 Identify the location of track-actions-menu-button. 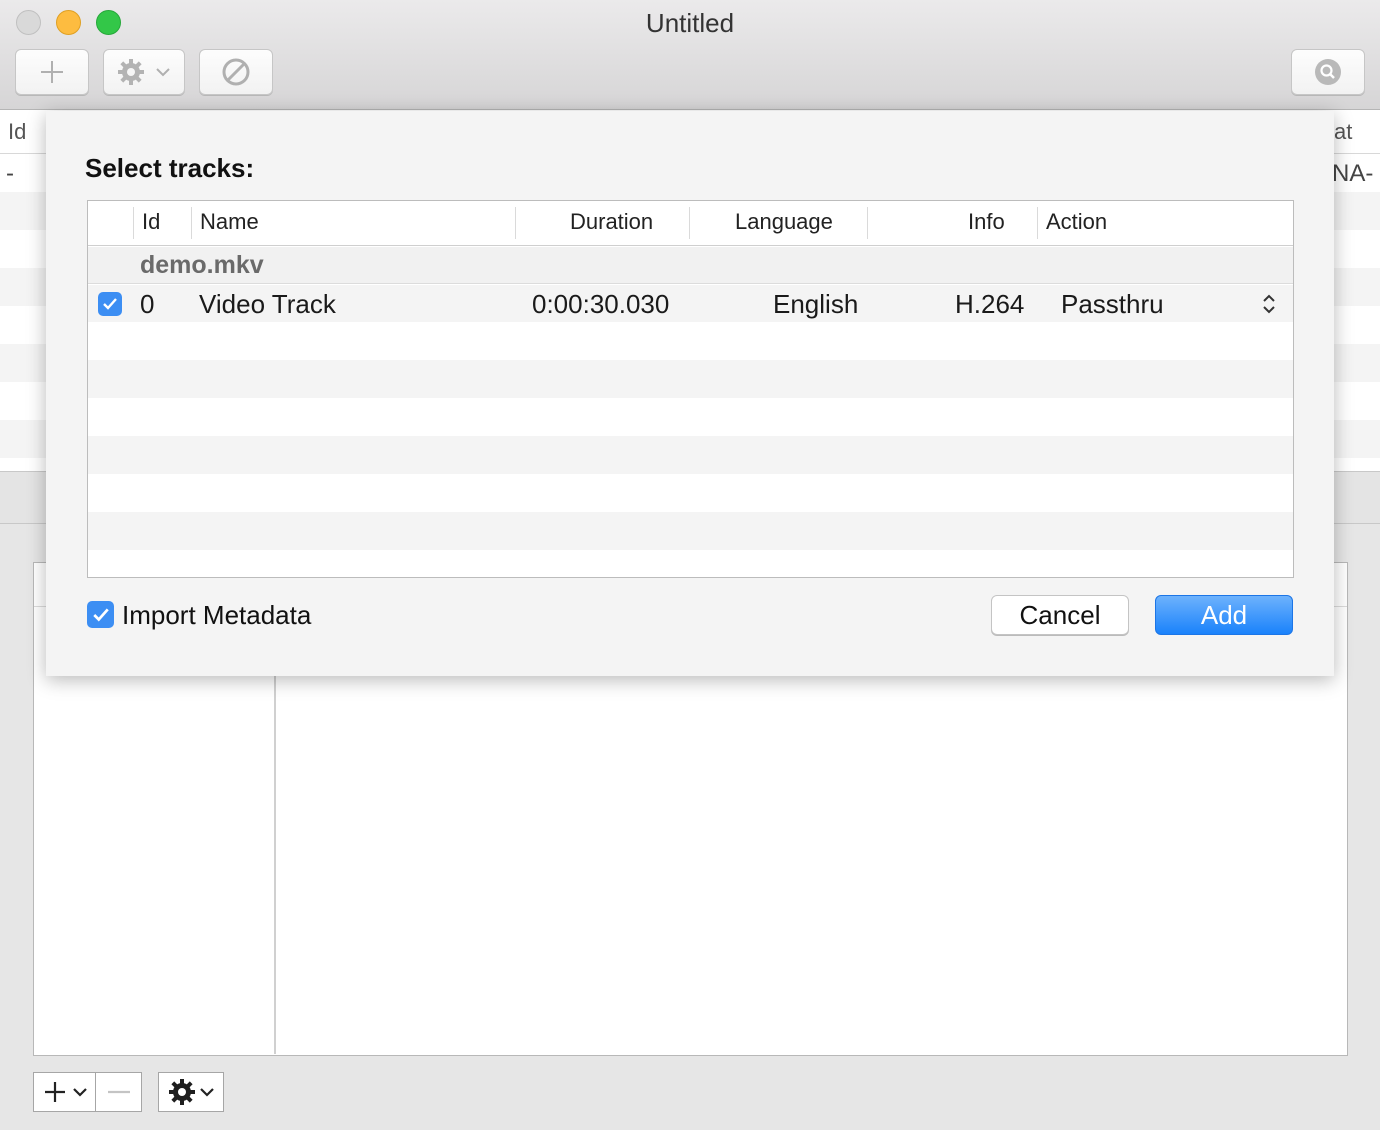
(191, 1092).